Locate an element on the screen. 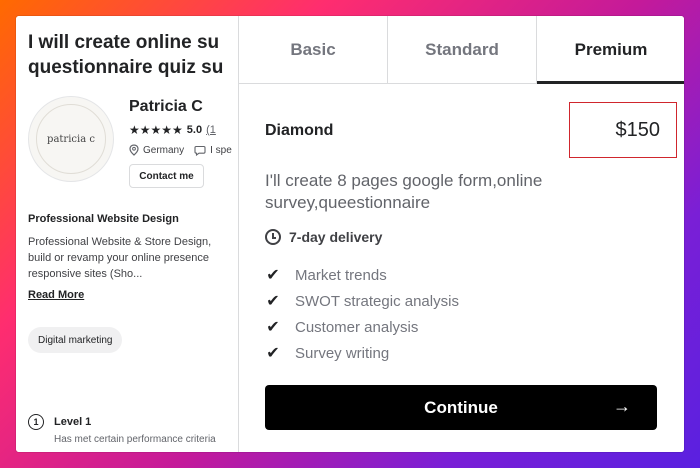 This screenshot has width=700, height=468. delivery-label: 7-day delivery is located at coordinates (336, 237).